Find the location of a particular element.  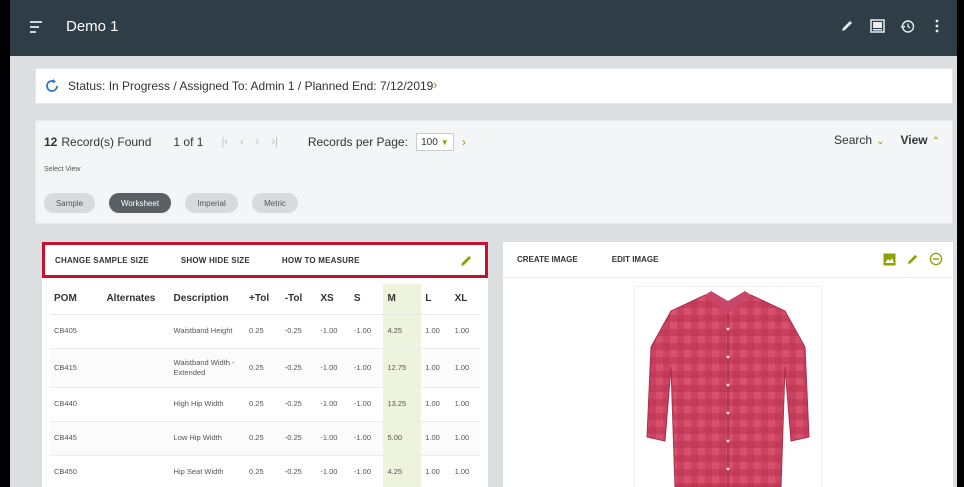

search-label: Search is located at coordinates (853, 140).